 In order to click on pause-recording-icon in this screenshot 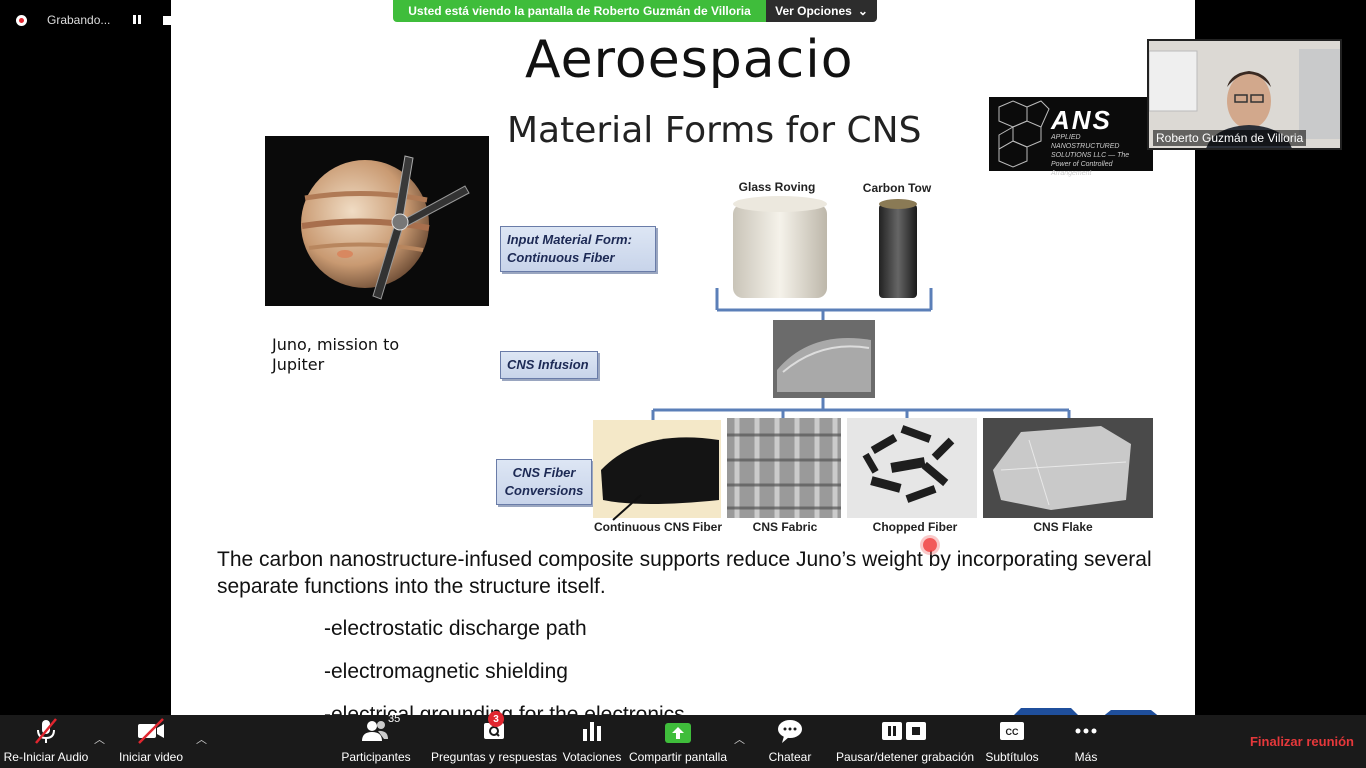, I will do `click(138, 20)`.